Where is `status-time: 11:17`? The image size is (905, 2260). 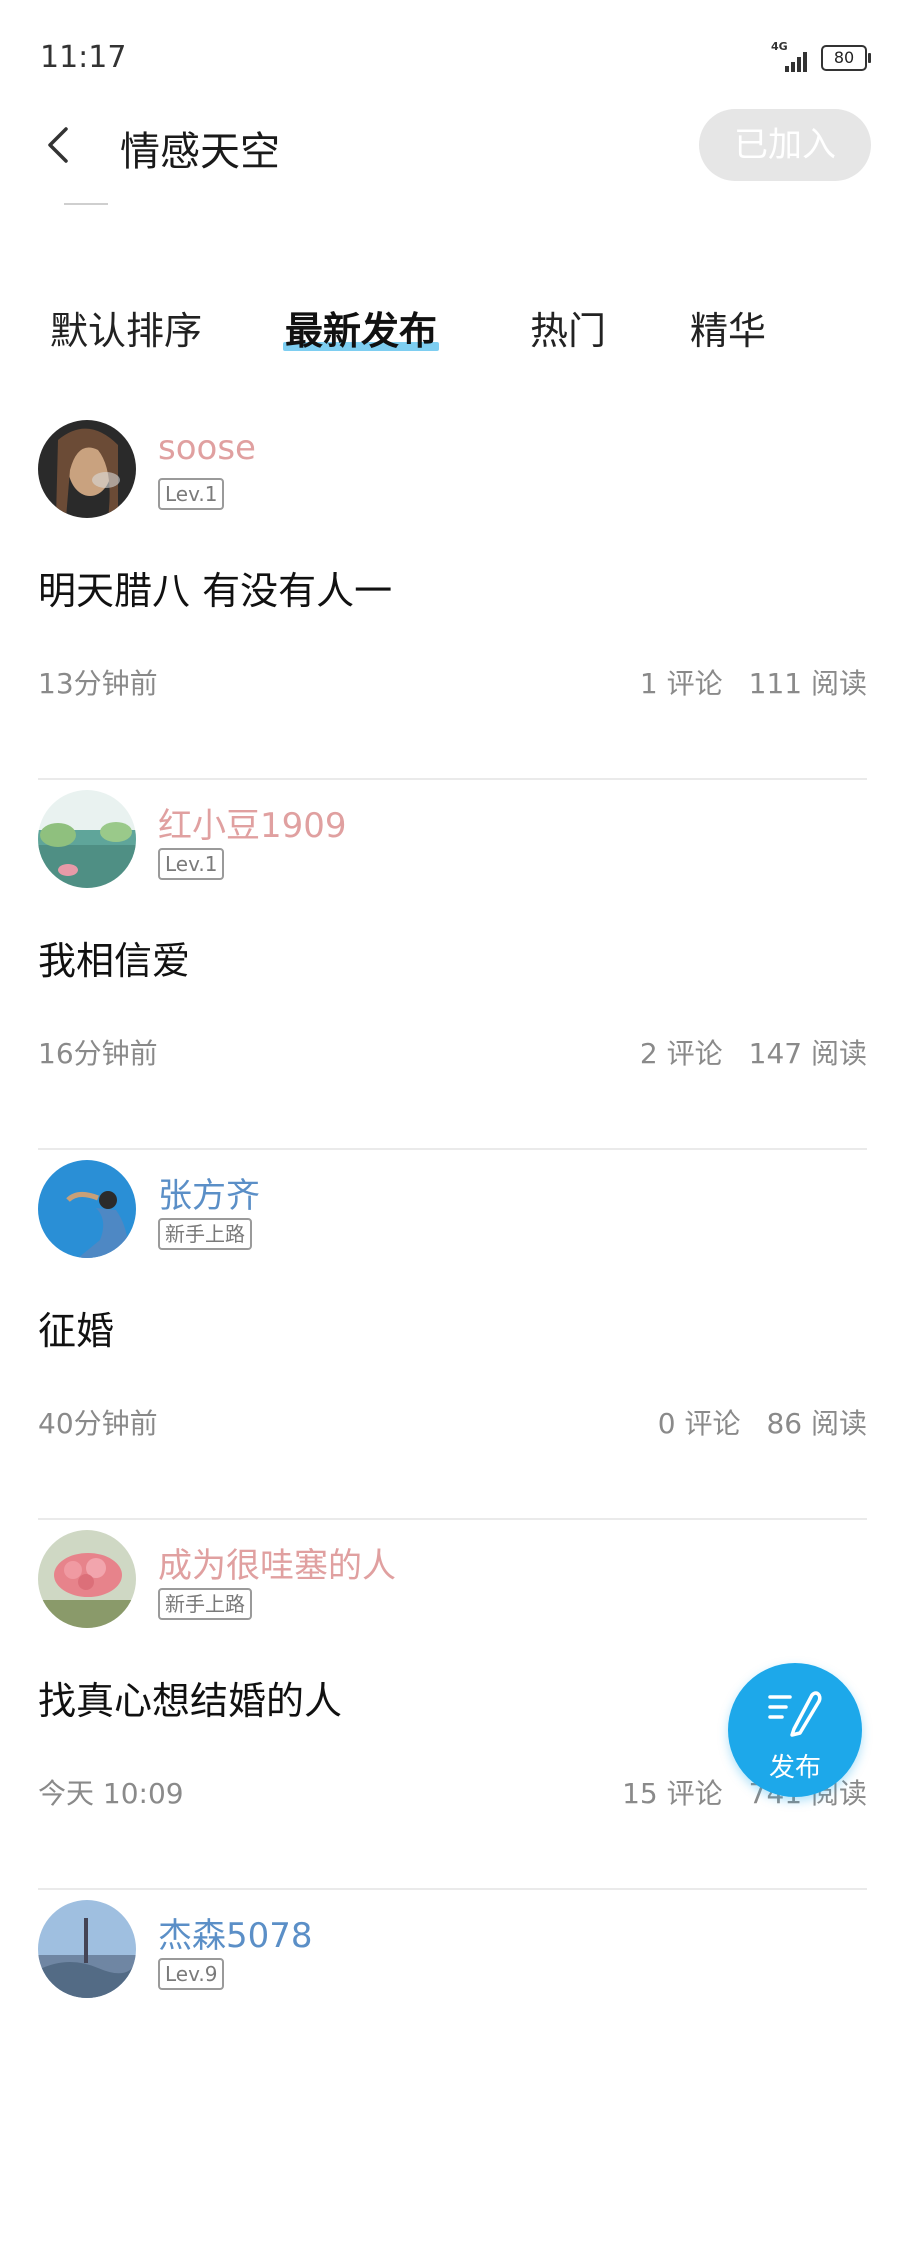
status-time: 11:17 is located at coordinates (83, 57).